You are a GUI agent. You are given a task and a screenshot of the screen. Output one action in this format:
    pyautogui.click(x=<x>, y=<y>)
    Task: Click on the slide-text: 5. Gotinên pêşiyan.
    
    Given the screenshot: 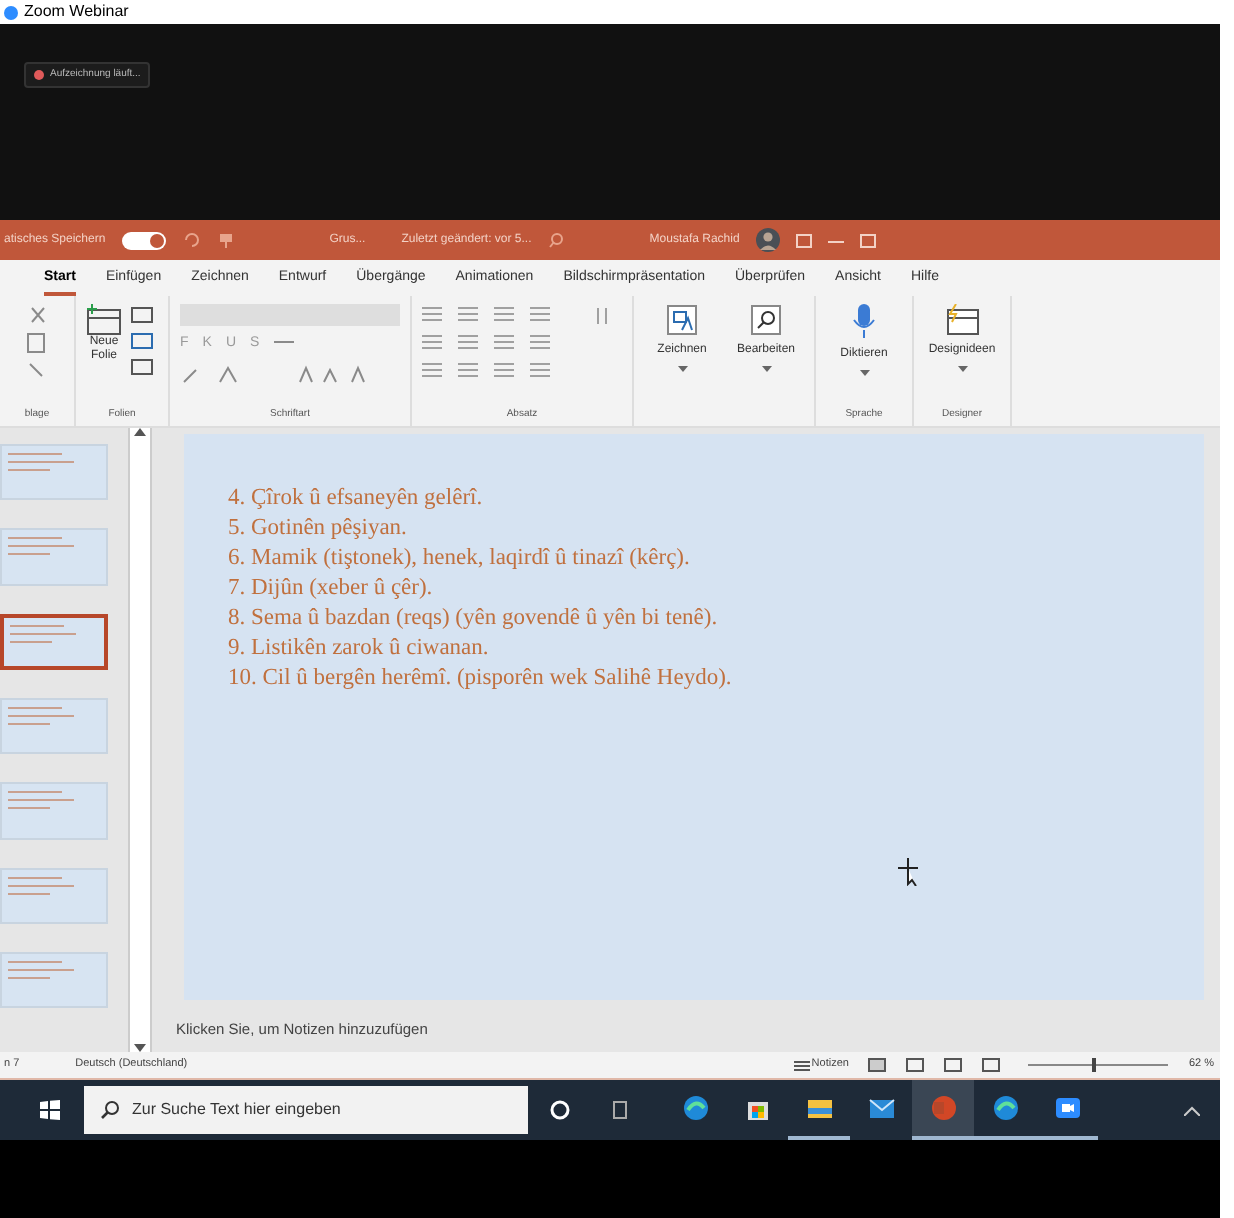 What is the action you would take?
    pyautogui.click(x=318, y=529)
    